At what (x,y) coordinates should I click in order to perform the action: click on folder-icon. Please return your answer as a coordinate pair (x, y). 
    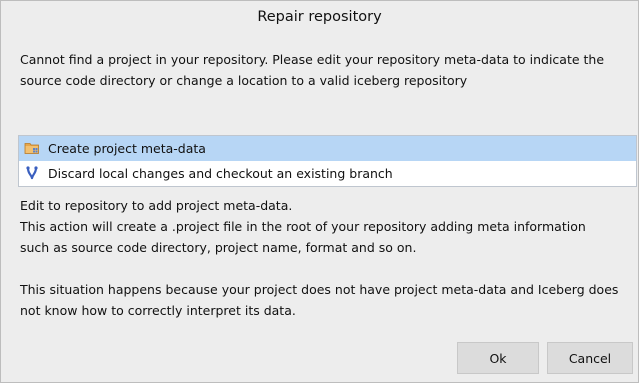
    Looking at the image, I should click on (32, 148).